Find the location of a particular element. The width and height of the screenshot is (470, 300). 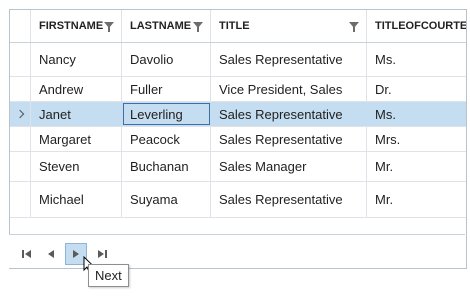

previous-page-icon is located at coordinates (51, 254).